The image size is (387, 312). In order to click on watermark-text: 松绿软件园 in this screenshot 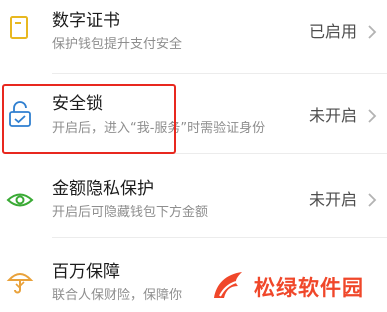, I will do `click(309, 288)`.